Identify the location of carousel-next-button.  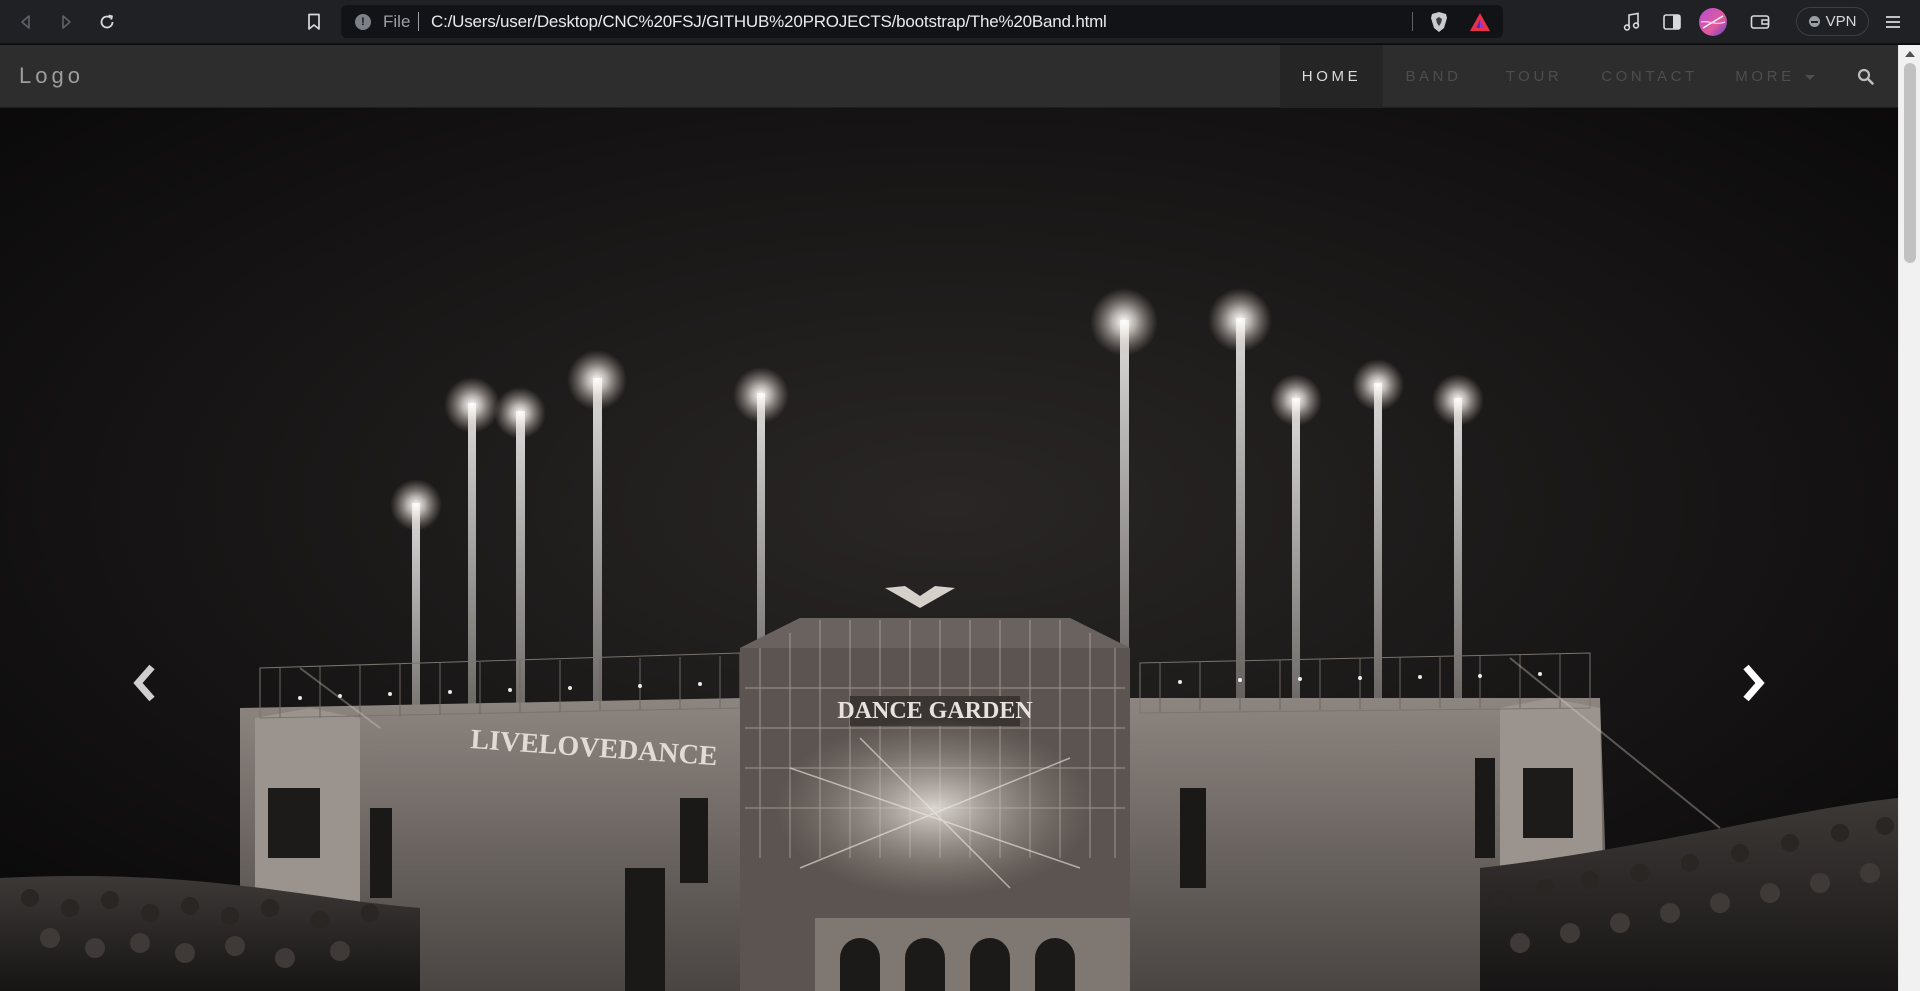
(1753, 683).